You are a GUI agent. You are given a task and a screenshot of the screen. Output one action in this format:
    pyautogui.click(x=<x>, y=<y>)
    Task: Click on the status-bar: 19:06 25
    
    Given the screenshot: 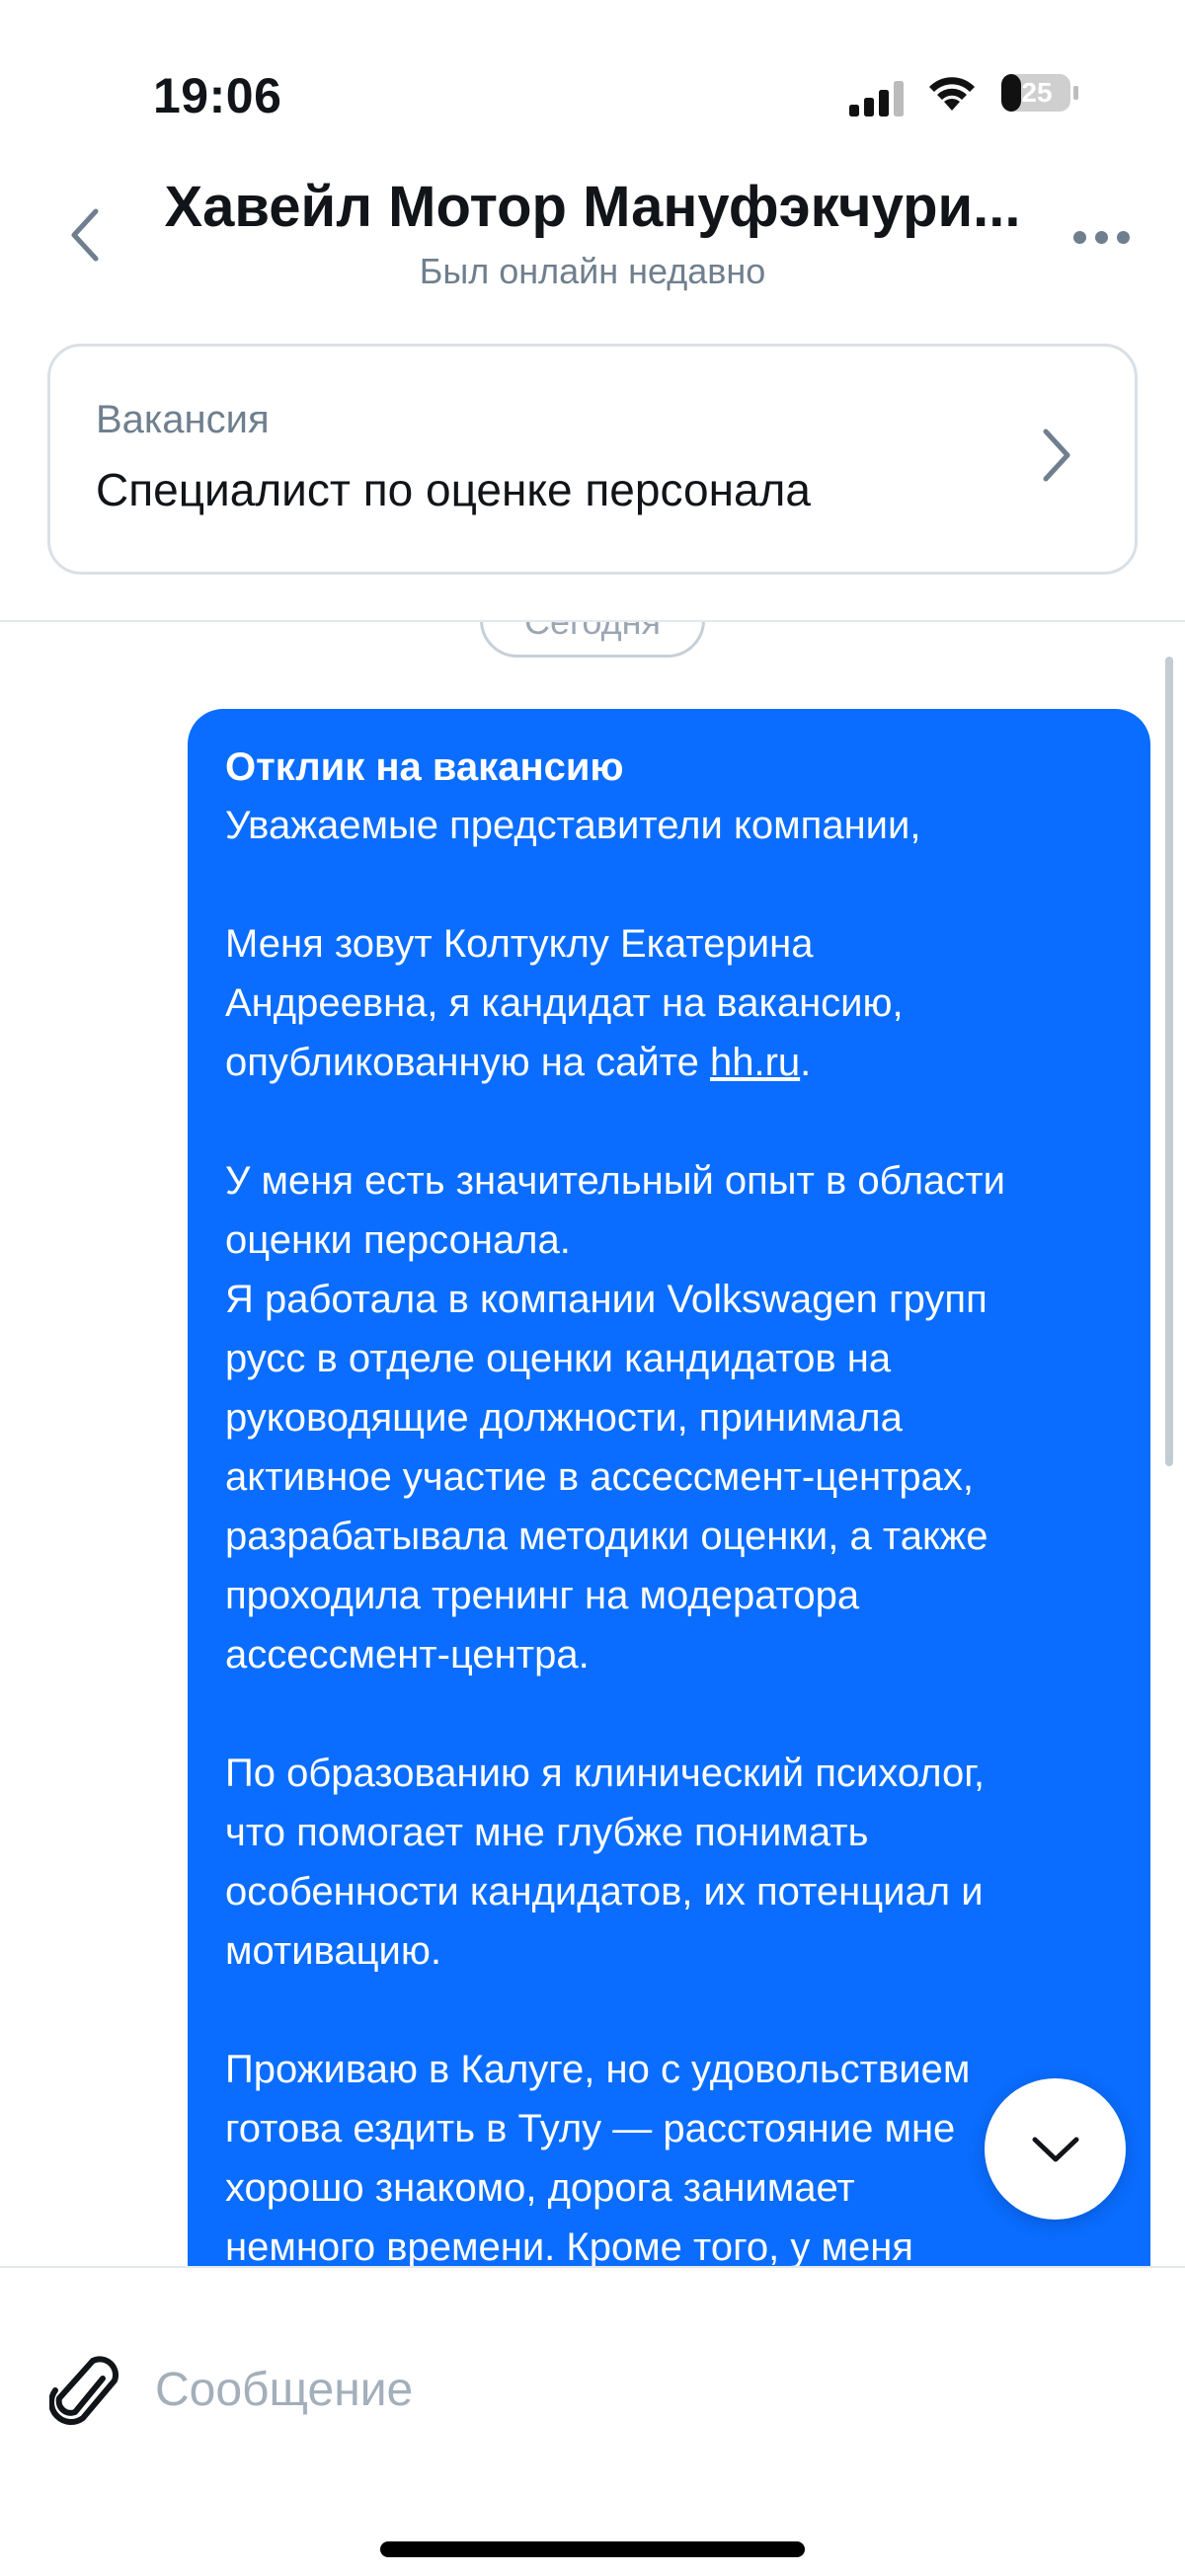 What is the action you would take?
    pyautogui.click(x=592, y=94)
    